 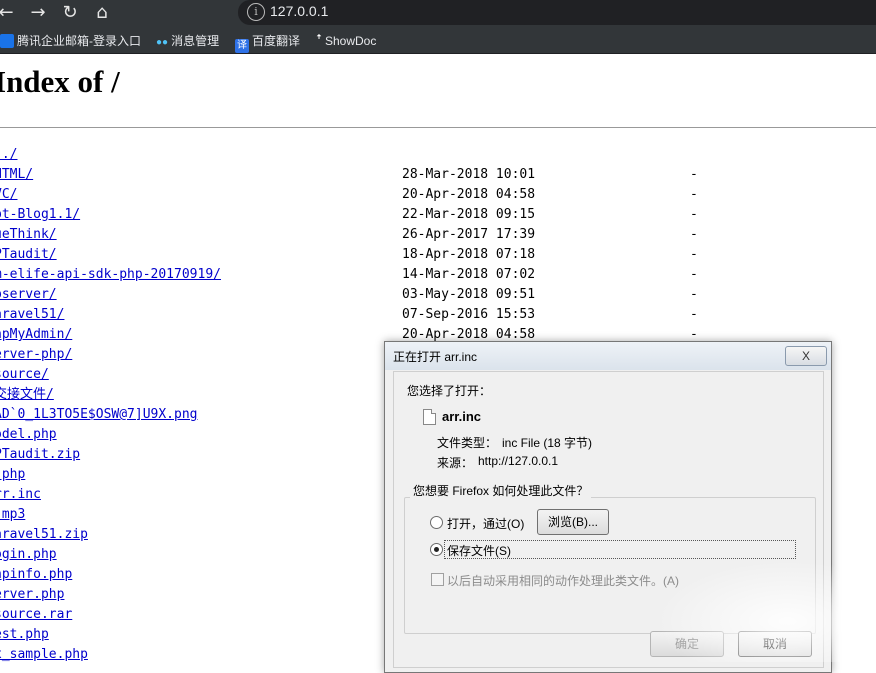 What do you see at coordinates (429, 417) in the screenshot?
I see `file-icon` at bounding box center [429, 417].